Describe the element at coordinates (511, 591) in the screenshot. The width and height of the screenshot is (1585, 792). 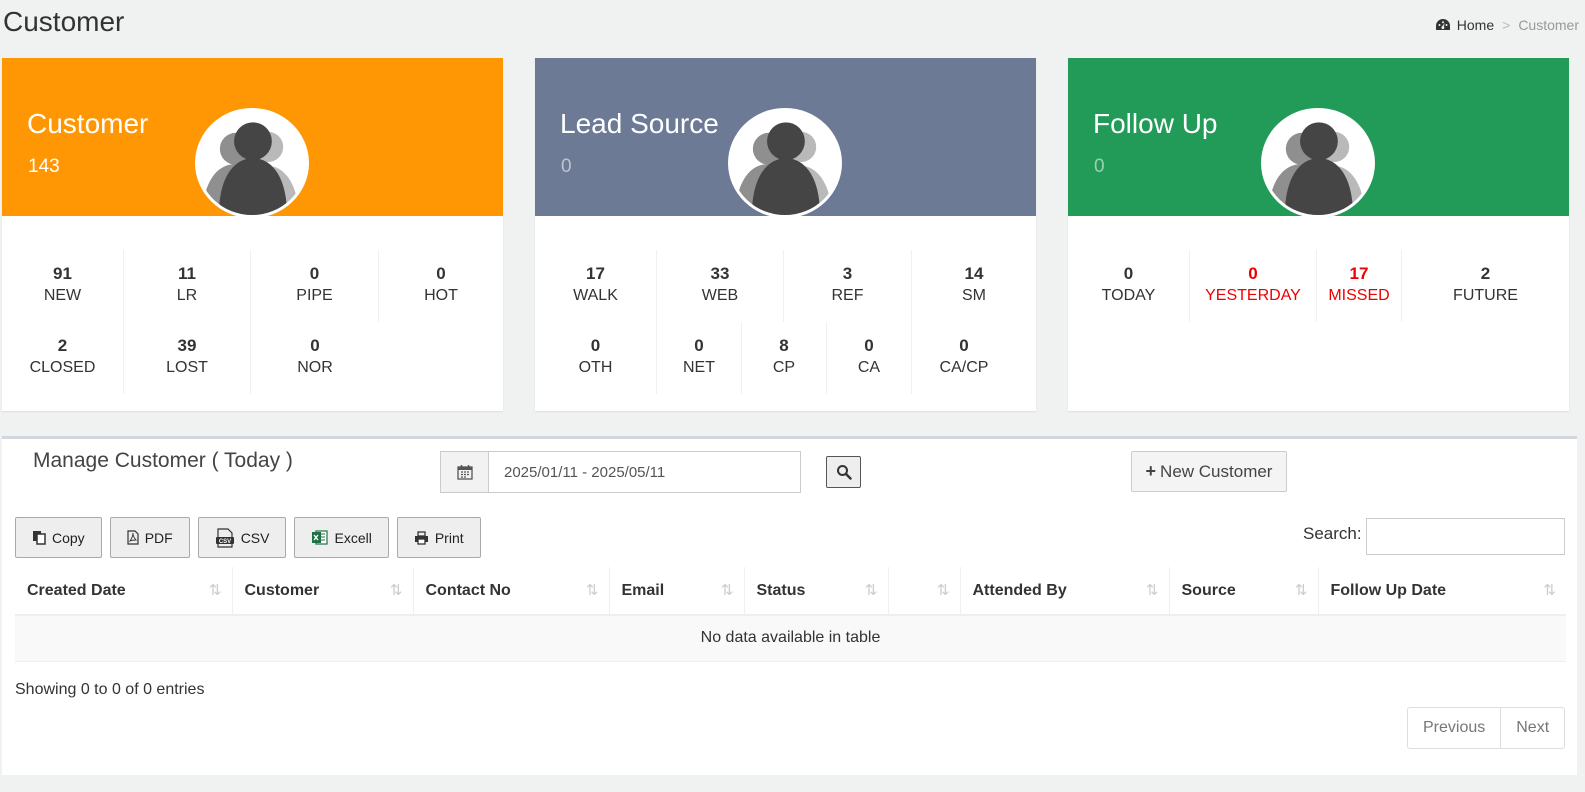
I see `column-header-contact-no: Contact No ⇅` at that location.